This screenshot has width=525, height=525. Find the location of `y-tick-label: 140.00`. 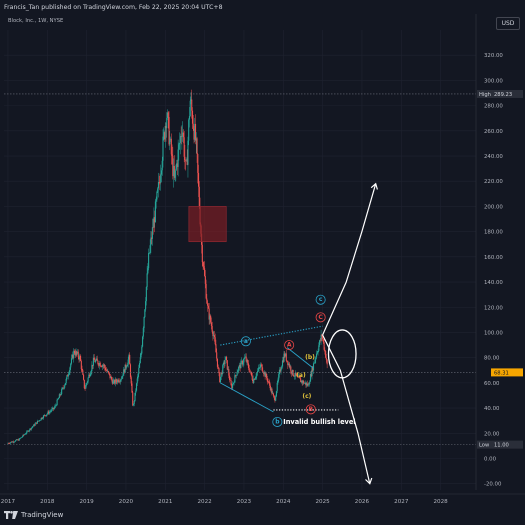

y-tick-label: 140.00 is located at coordinates (493, 283).